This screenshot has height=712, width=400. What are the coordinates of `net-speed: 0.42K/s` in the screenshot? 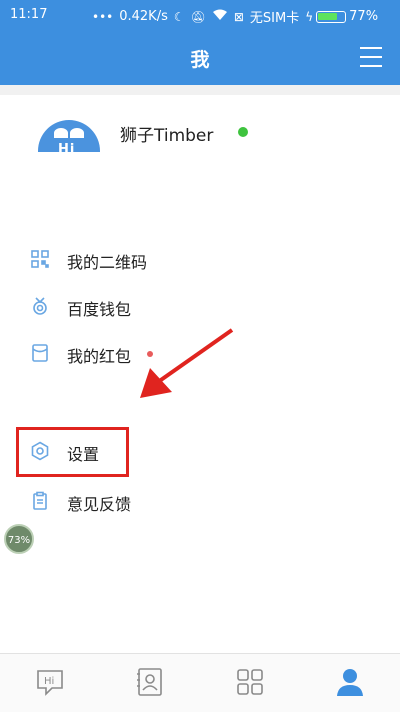 It's located at (143, 16).